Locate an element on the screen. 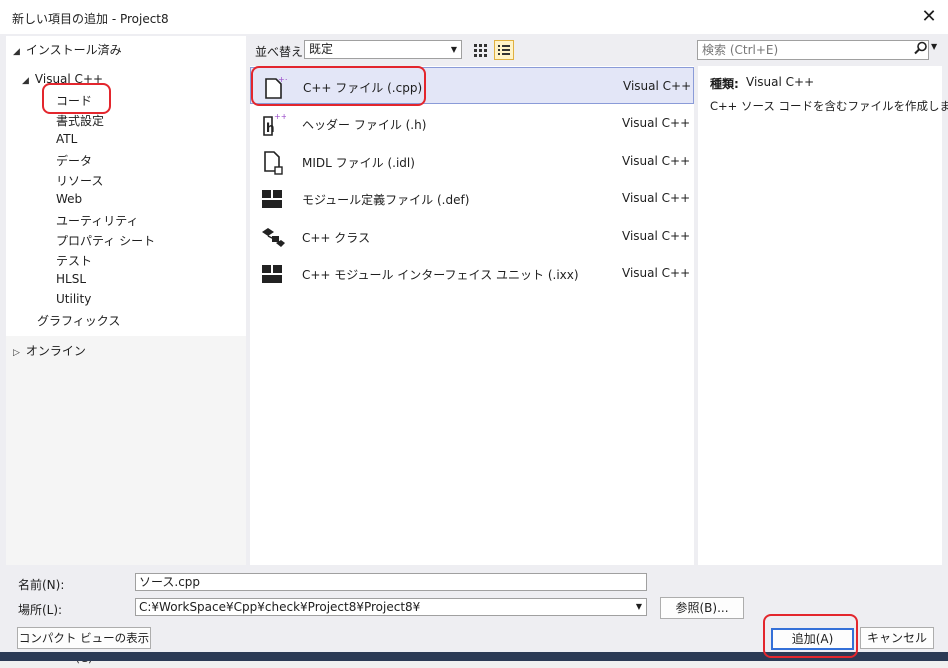 This screenshot has width=948, height=668. info-type-value: Visual C++ is located at coordinates (780, 82).